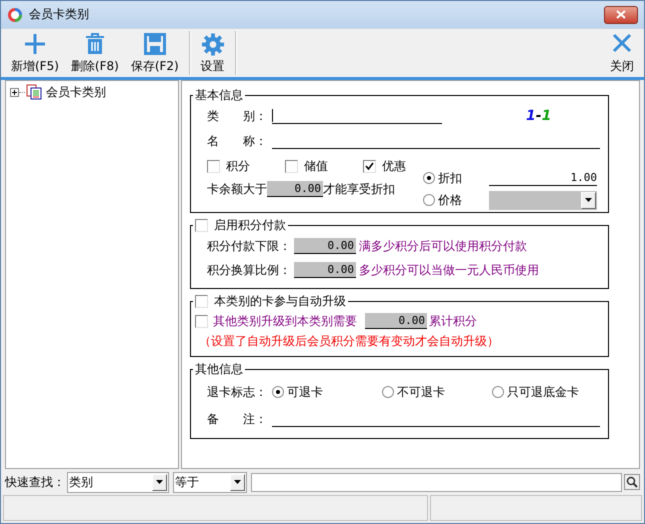 The image size is (645, 524). Describe the element at coordinates (539, 116) in the screenshot. I see `code-label: 1-1` at that location.